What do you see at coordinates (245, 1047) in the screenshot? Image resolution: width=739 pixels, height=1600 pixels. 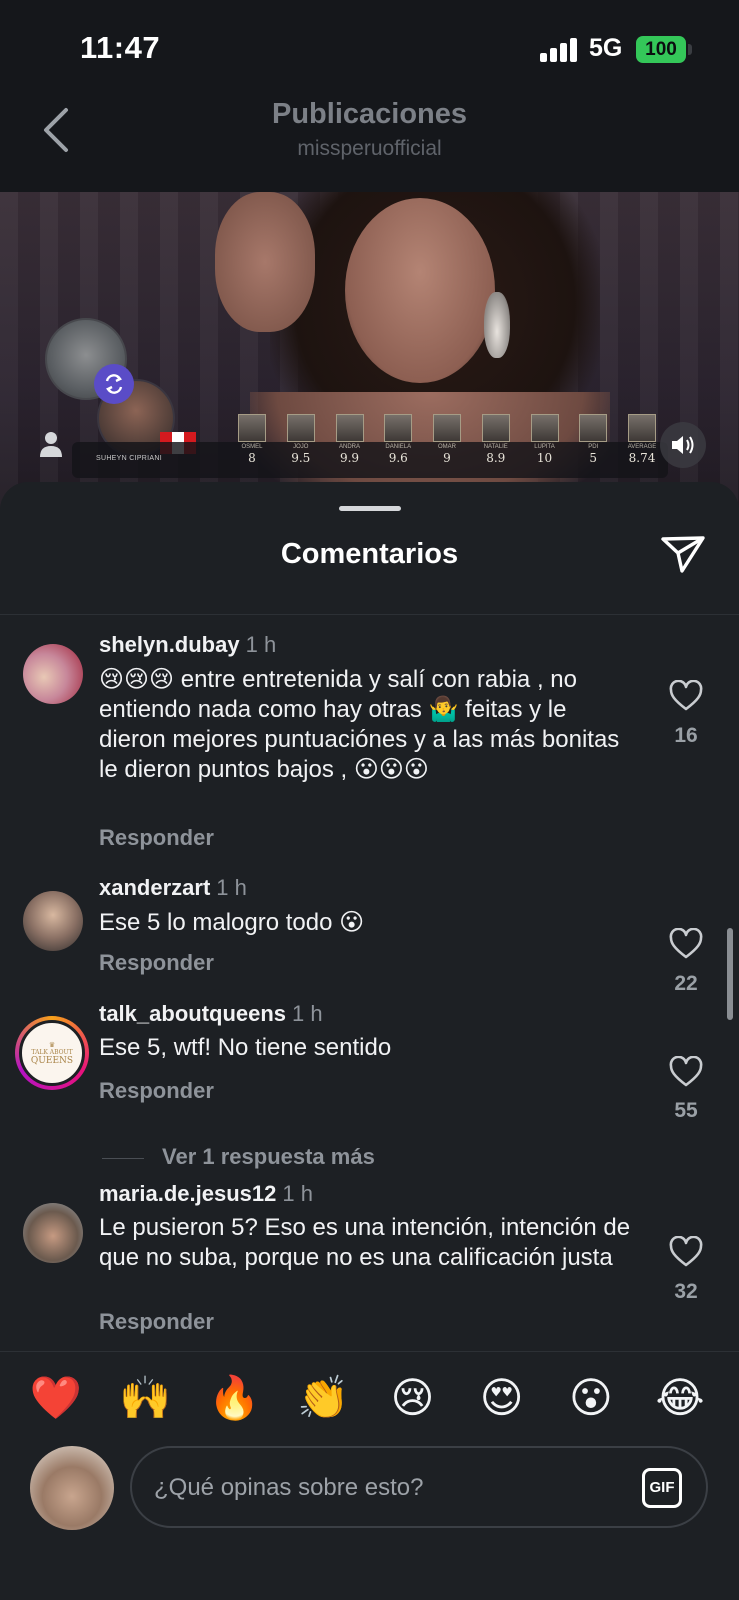 I see `comment-text: Ese 5, wtf! No tiene sentido` at bounding box center [245, 1047].